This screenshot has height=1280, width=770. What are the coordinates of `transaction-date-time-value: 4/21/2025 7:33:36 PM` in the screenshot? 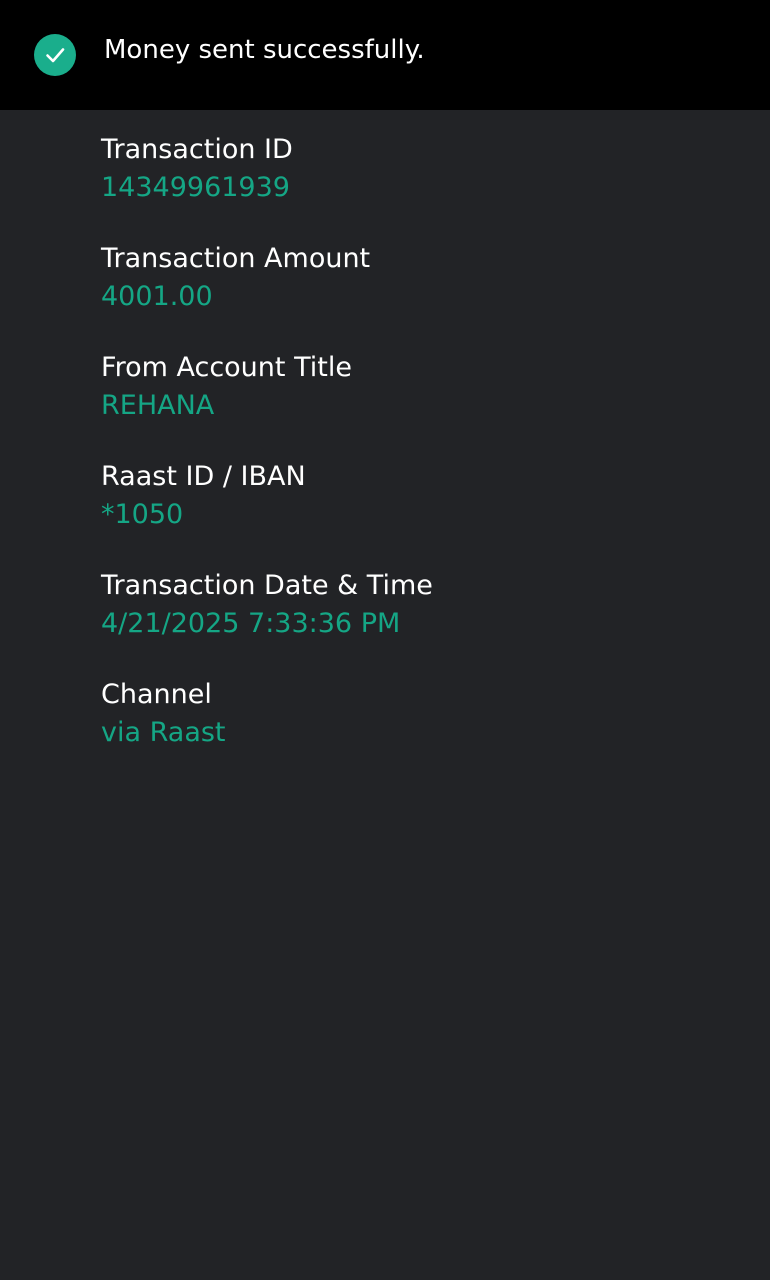 It's located at (251, 623).